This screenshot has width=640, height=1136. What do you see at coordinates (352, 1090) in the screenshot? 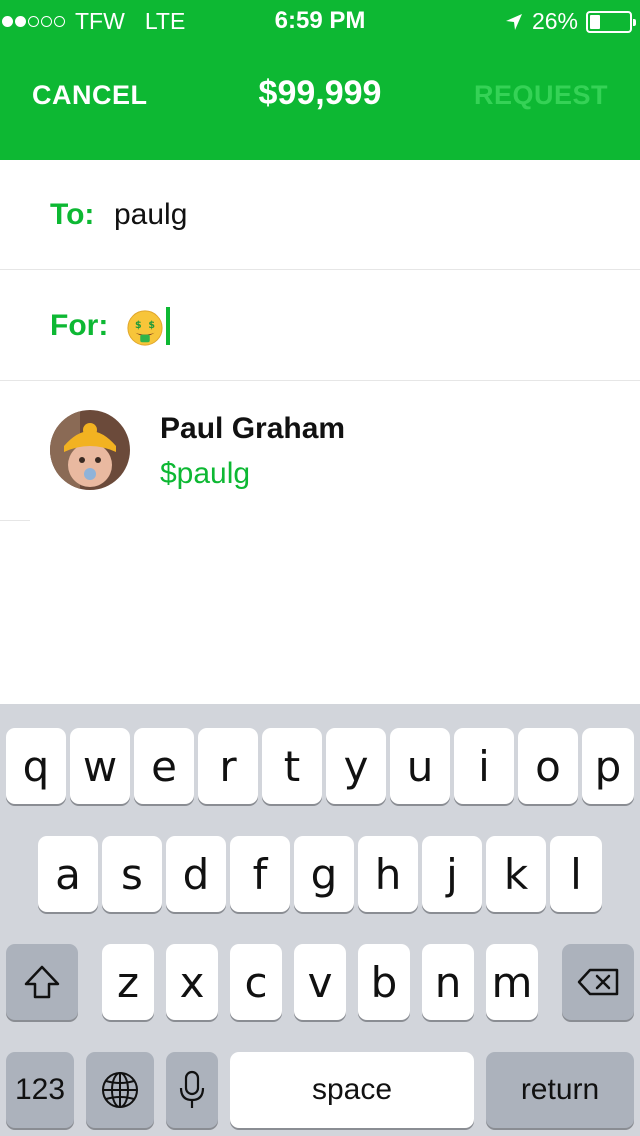
I see `space-key: space` at bounding box center [352, 1090].